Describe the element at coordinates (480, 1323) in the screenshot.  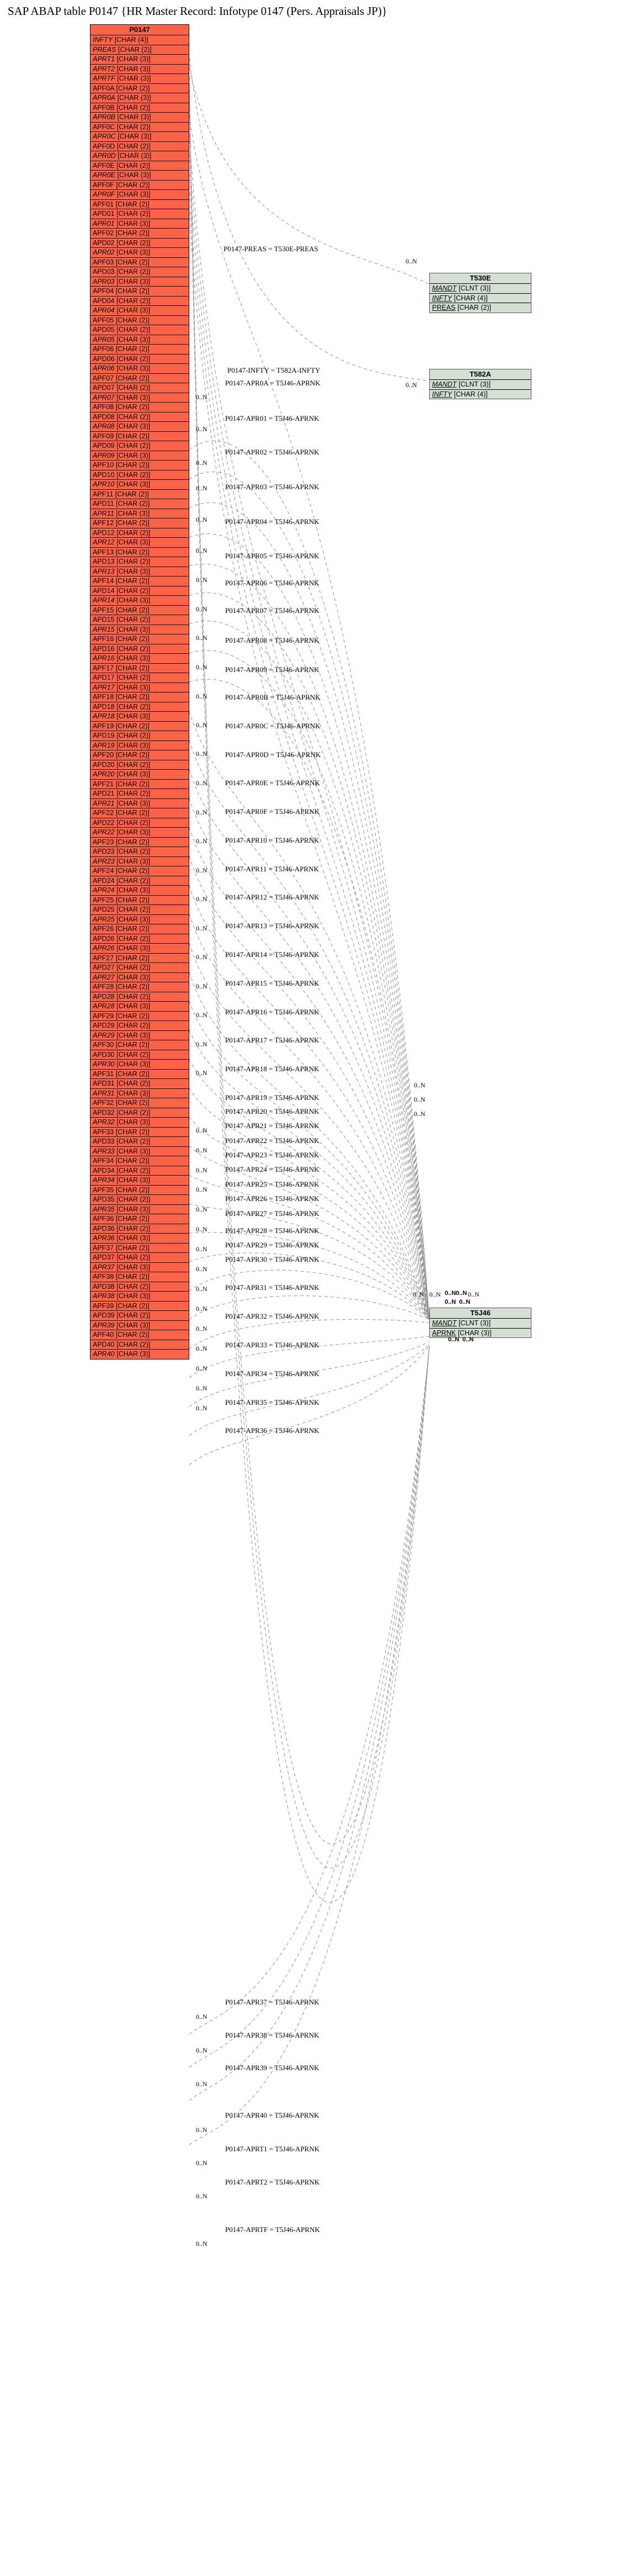
I see `entity-table-t5j46: T5J46 MANDT [CLNT (3)] APRNK [CHAR (3)]` at that location.